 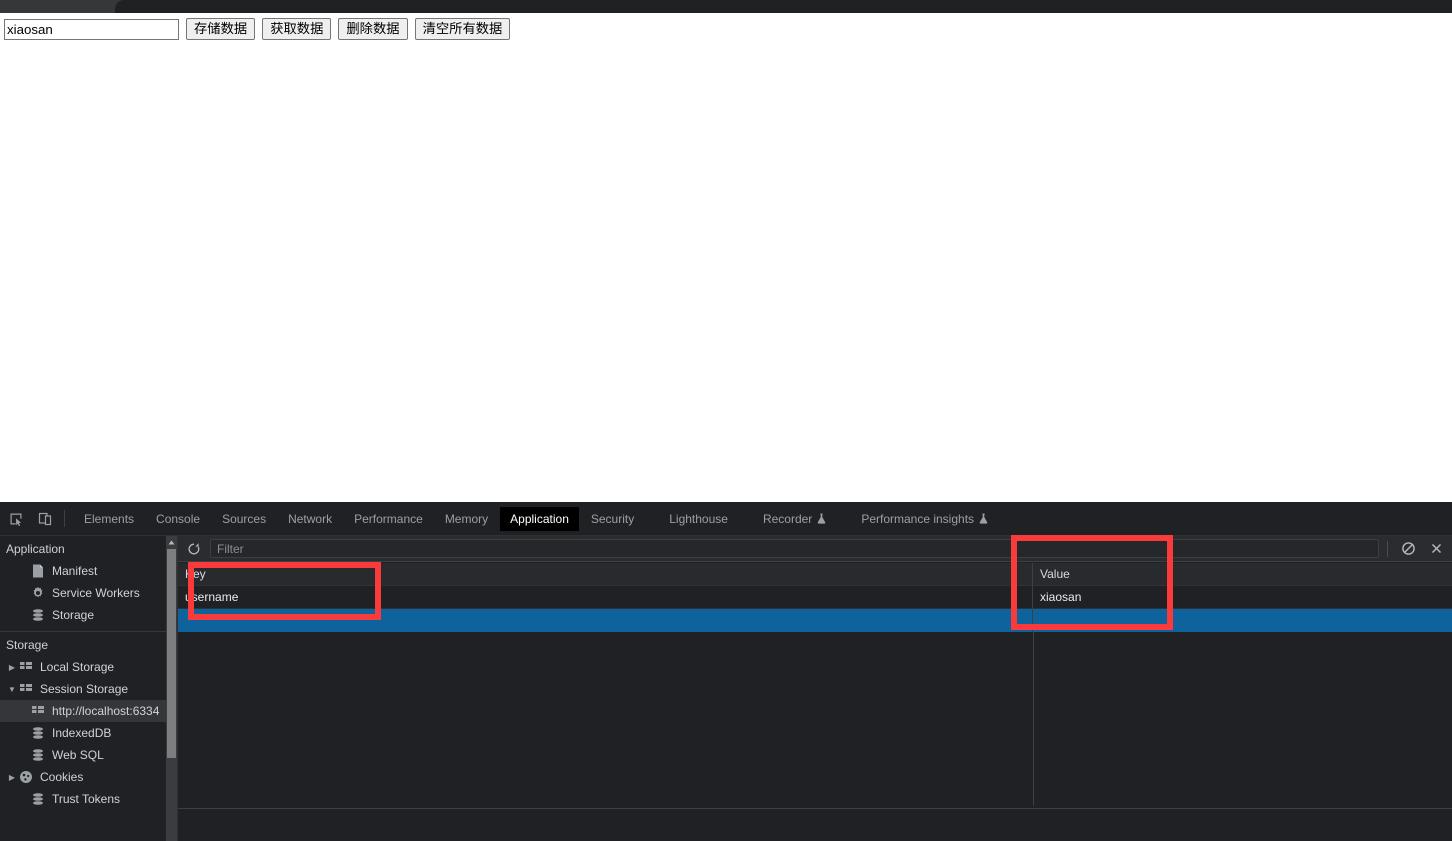 I want to click on browser-active-tab, so click(x=783, y=6).